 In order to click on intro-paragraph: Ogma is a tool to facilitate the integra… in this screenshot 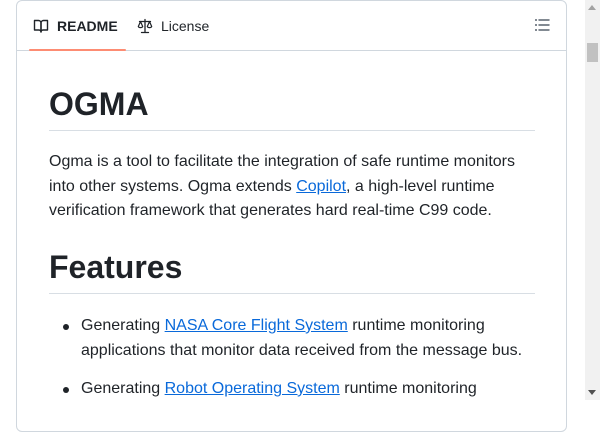, I will do `click(292, 187)`.